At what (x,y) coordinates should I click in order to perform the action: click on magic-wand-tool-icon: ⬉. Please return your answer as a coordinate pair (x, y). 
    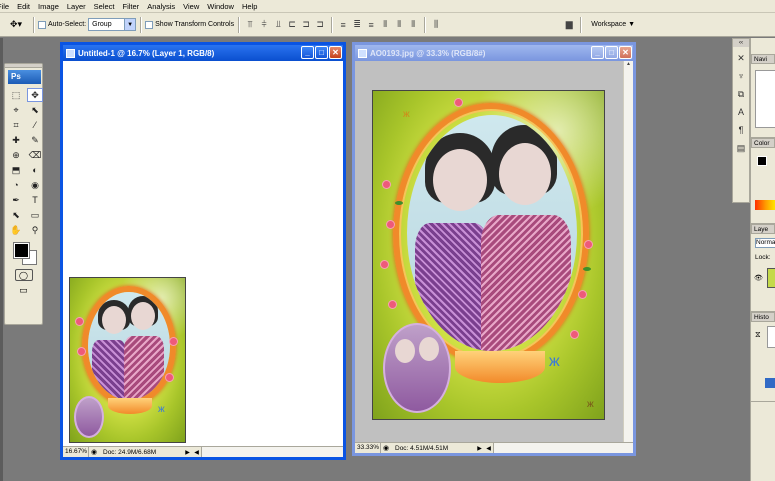
    Looking at the image, I should click on (35, 110).